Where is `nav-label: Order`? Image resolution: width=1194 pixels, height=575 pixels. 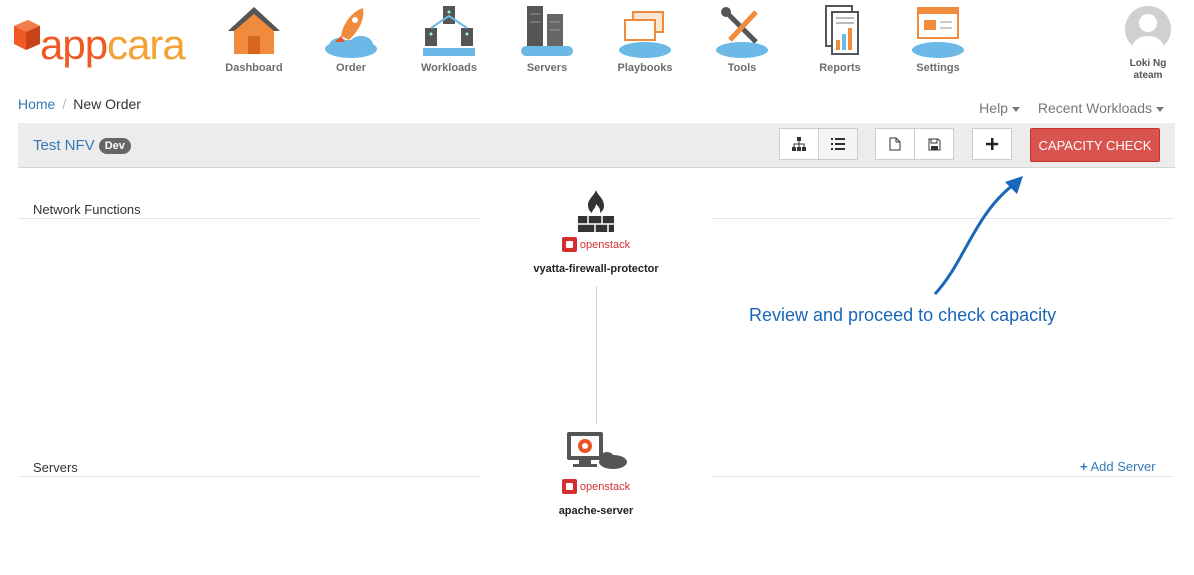
nav-label: Order is located at coordinates (351, 68).